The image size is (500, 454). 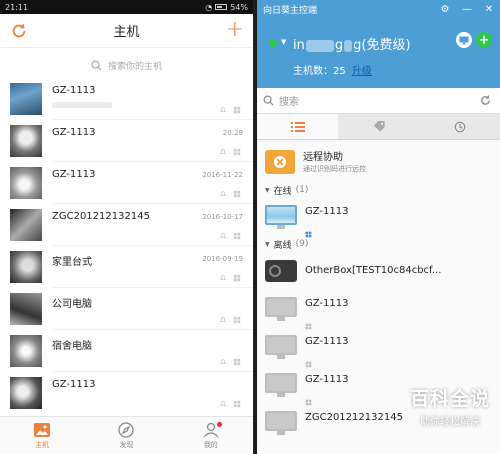 I want to click on remote-assist-item: 远程协助 通过识别码进行远控, so click(x=378, y=162).